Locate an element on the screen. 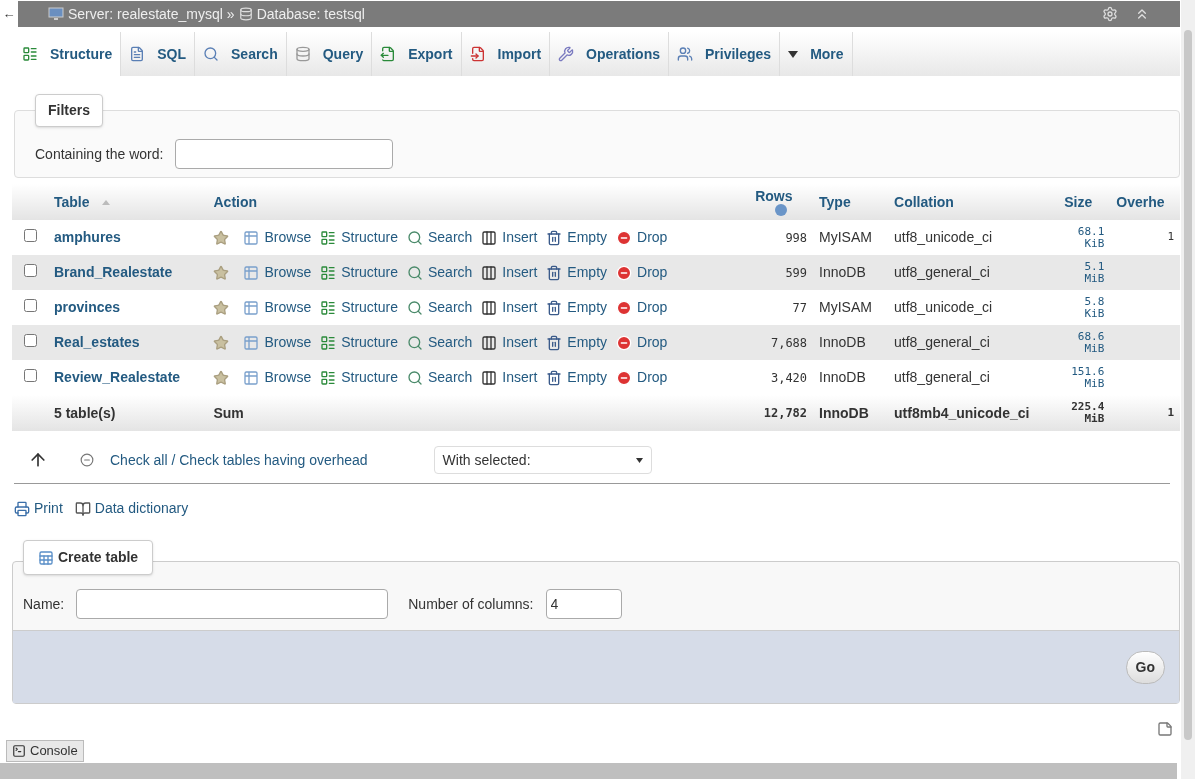 This screenshot has height=779, width=1195. row-count: 3,420 is located at coordinates (789, 377).